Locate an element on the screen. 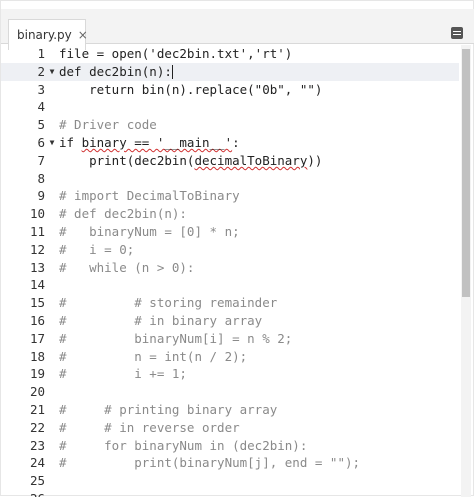 The image size is (474, 497). code-line: 11 # binaryNum = [0] * n; is located at coordinates (230, 232).